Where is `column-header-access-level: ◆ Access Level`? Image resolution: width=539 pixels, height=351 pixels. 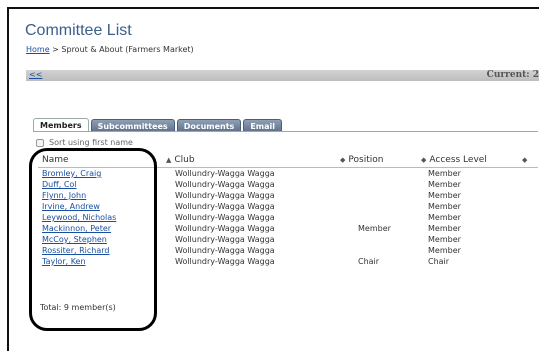
column-header-access-level: ◆ Access Level is located at coordinates (454, 160).